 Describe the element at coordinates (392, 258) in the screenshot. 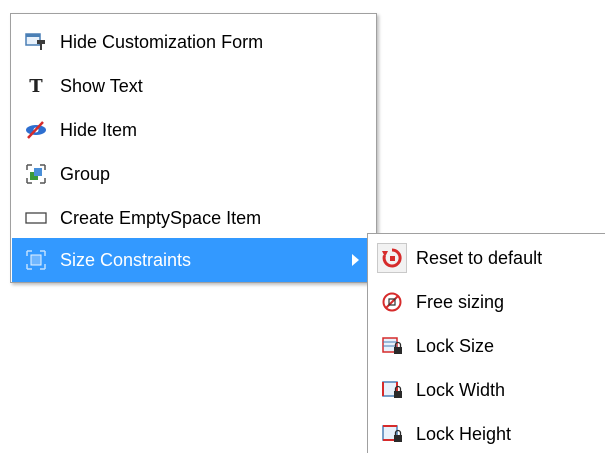

I see `reset-icon` at that location.